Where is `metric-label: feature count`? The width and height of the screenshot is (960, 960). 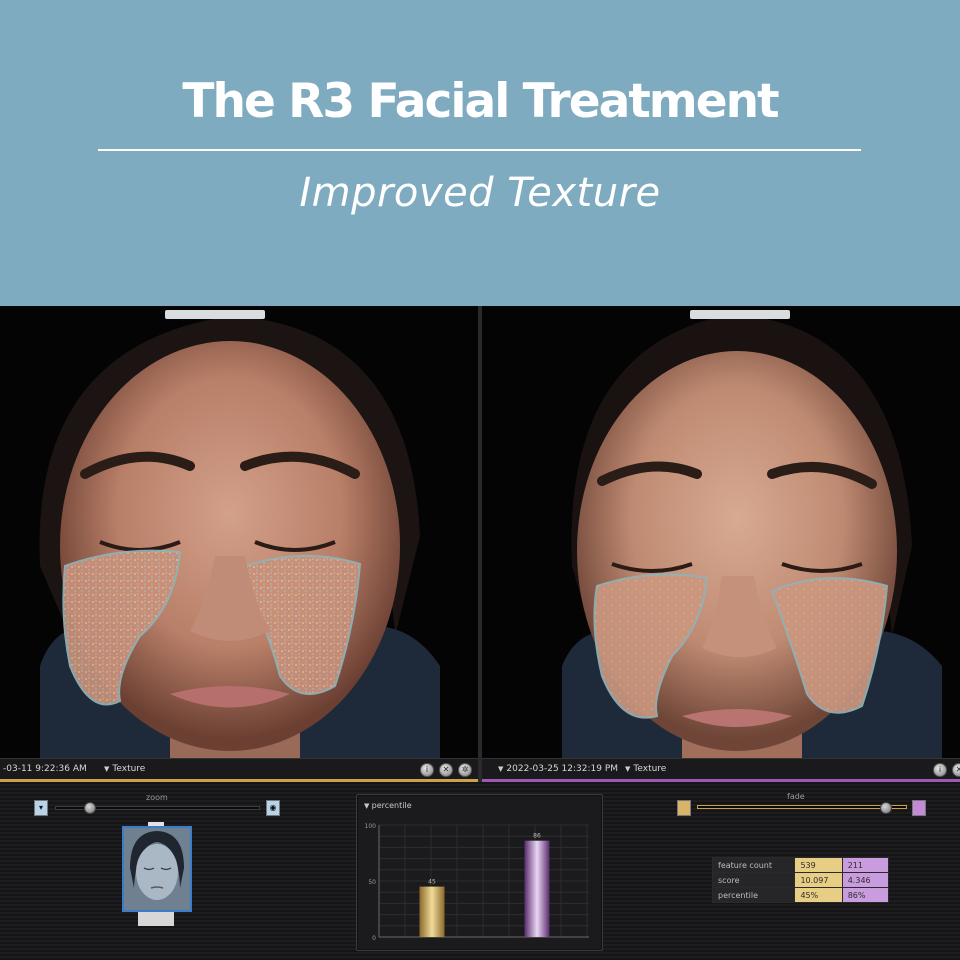
metric-label: feature count is located at coordinates (753, 865).